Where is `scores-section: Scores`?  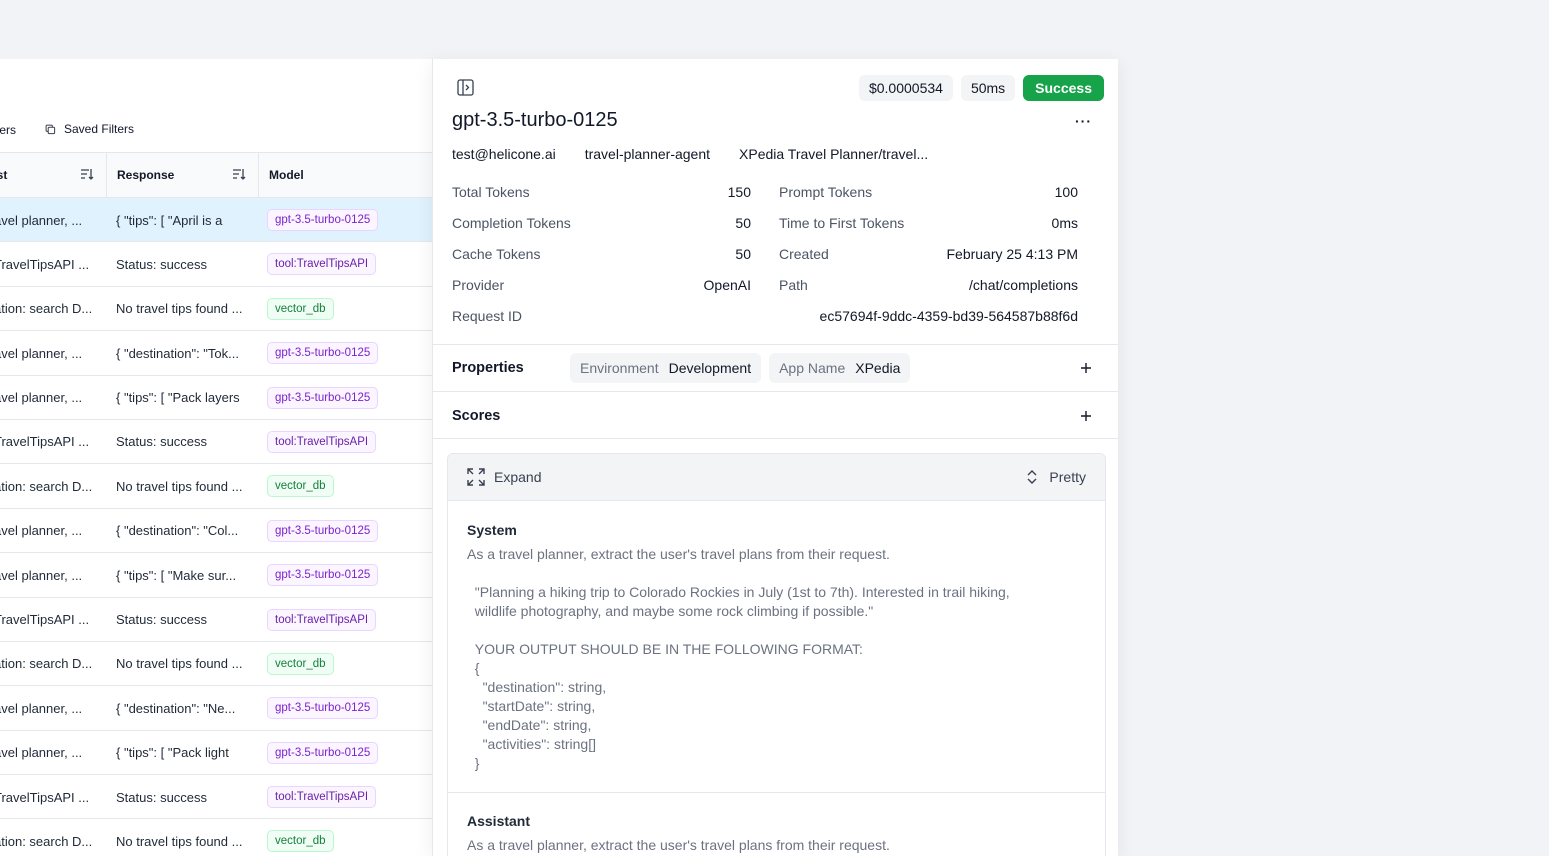 scores-section: Scores is located at coordinates (776, 416).